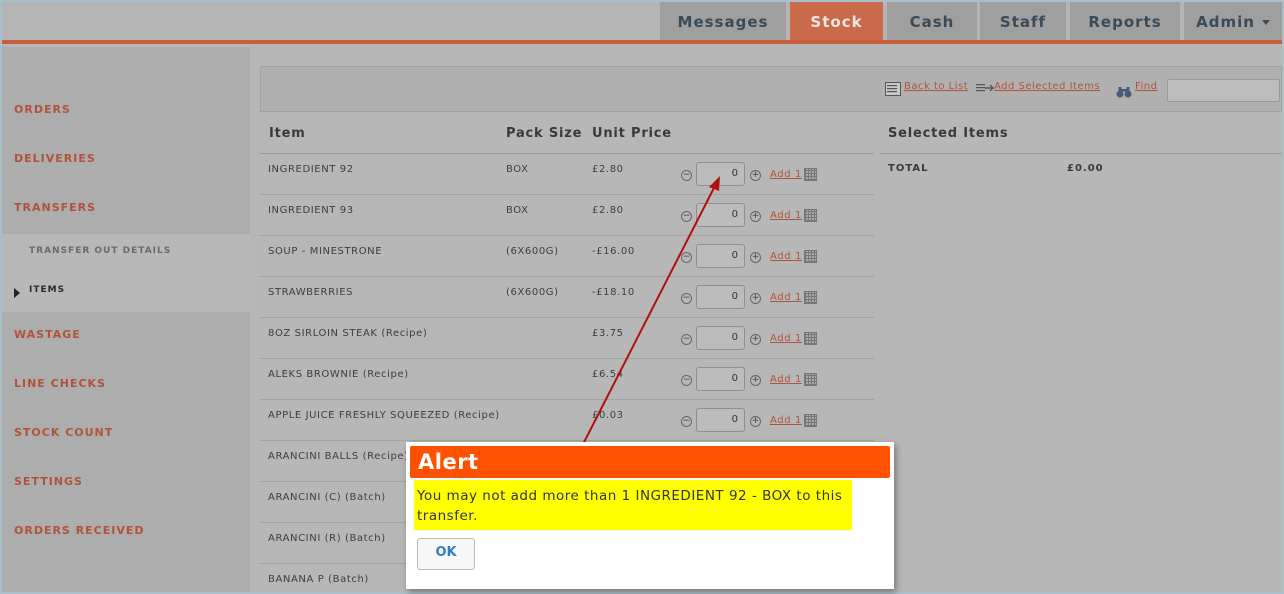 The height and width of the screenshot is (594, 1284). I want to click on sidebar-item-transfers: TRANSFERS, so click(55, 207).